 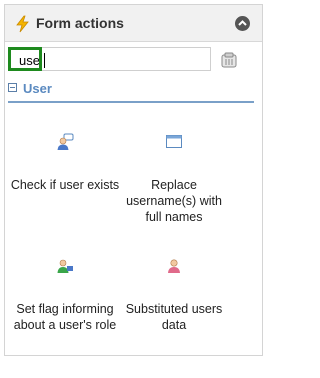 What do you see at coordinates (65, 163) in the screenshot?
I see `action-check-user-exists: Check if user exists` at bounding box center [65, 163].